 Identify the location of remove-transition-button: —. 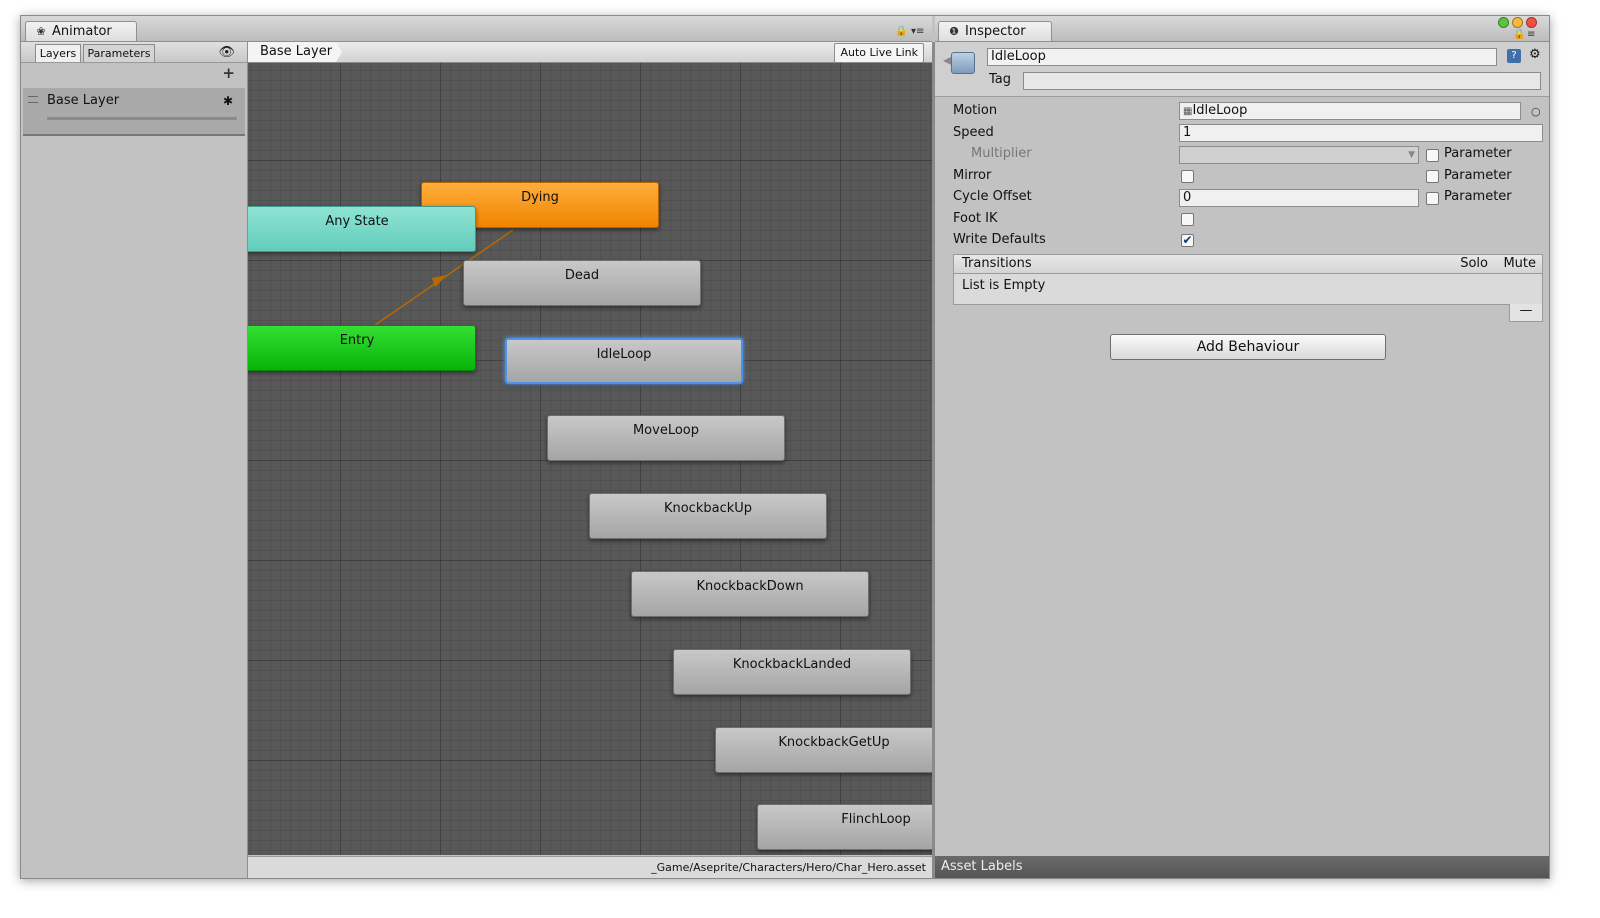
(1526, 313).